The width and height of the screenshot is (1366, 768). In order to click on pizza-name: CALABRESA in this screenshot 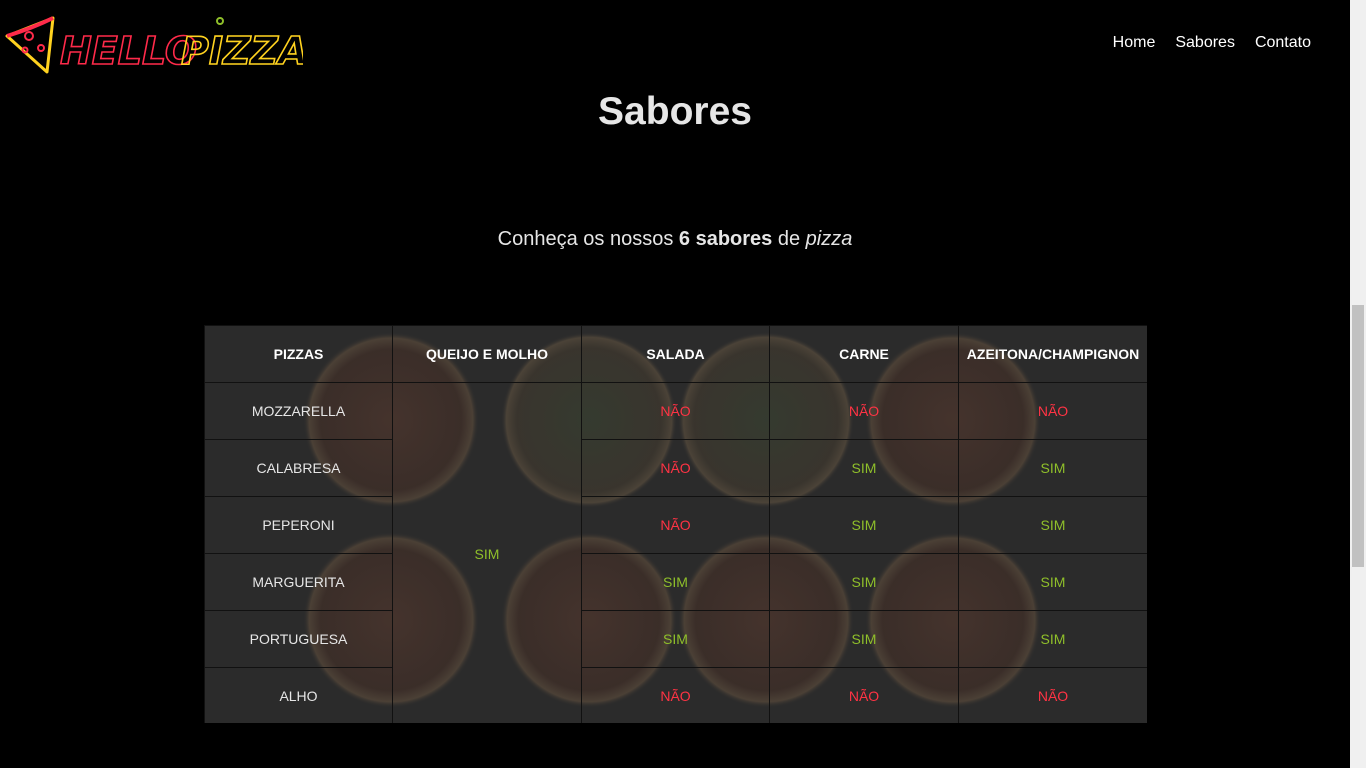, I will do `click(298, 468)`.